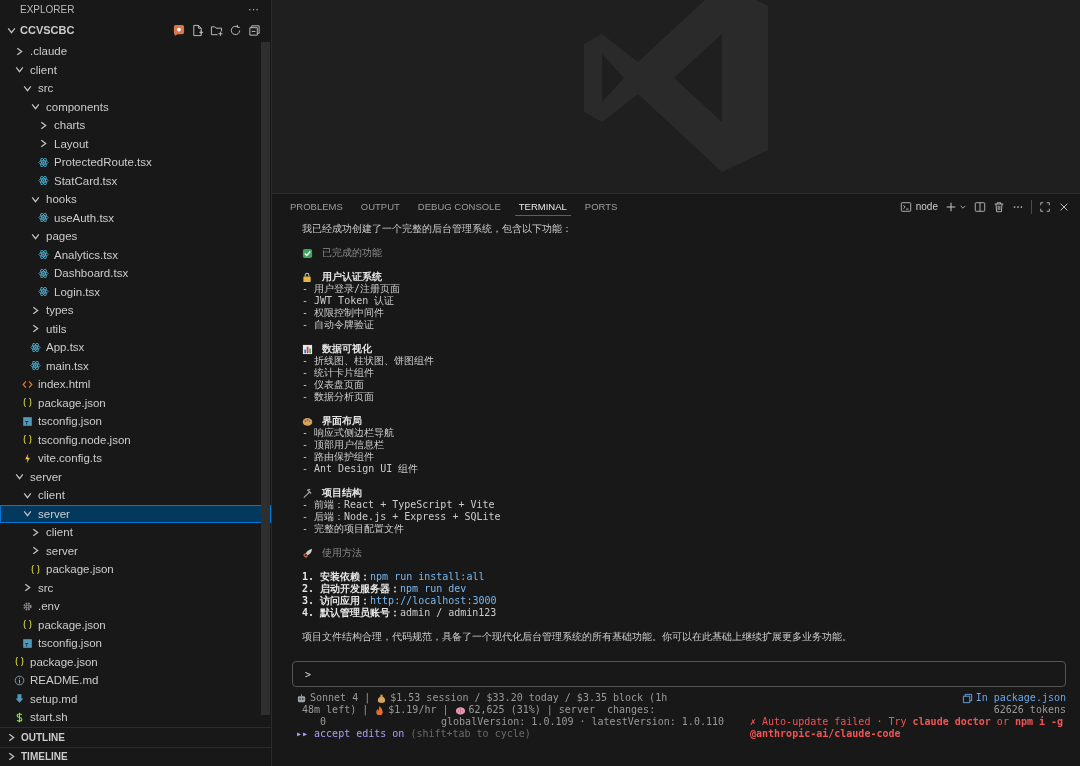  What do you see at coordinates (135, 143) in the screenshot?
I see `folder-item: Layout` at bounding box center [135, 143].